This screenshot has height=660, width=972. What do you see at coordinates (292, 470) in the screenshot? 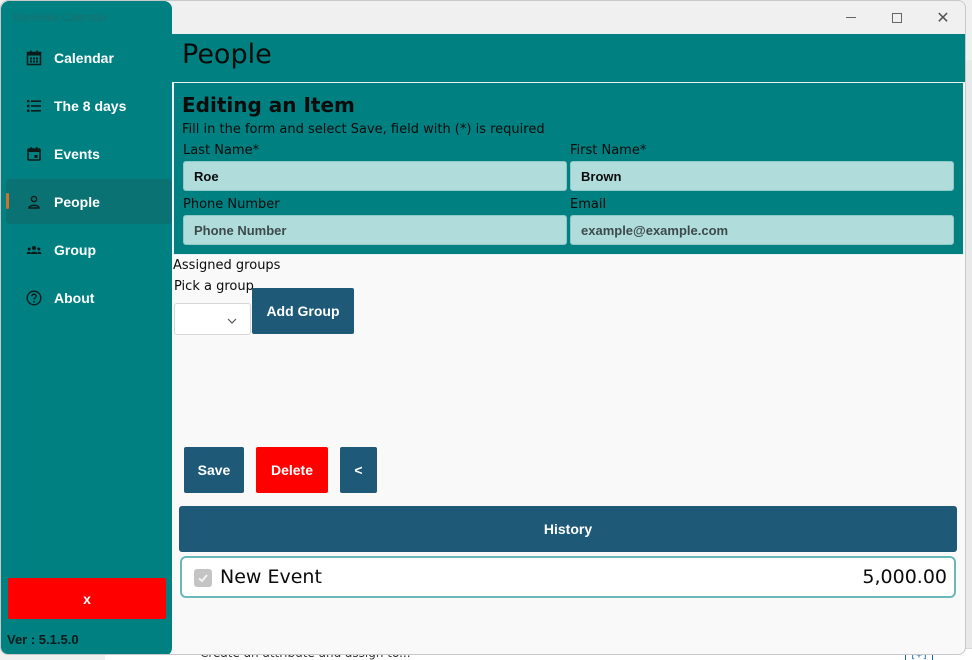
I see `delete-button: Delete` at bounding box center [292, 470].